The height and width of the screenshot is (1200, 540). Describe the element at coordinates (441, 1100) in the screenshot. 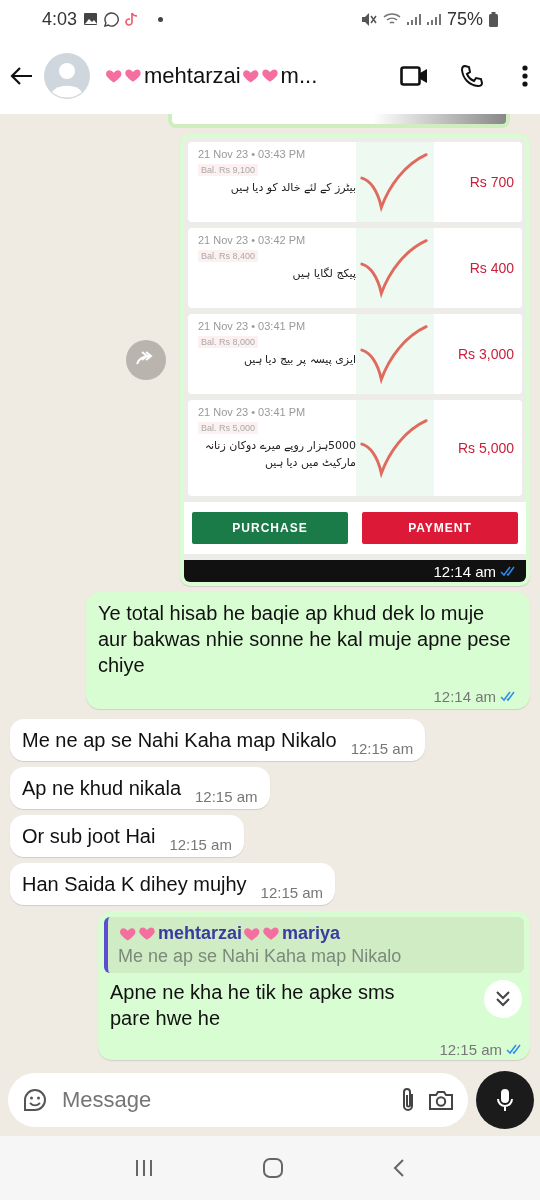

I see `camera-icon` at that location.